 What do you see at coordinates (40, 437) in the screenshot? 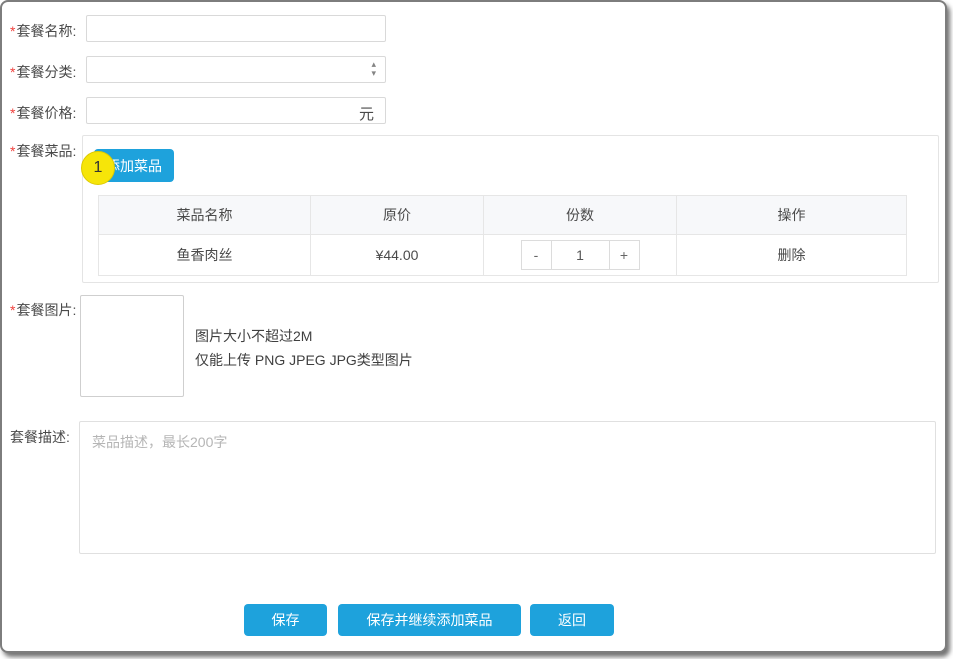
I see `field-label-description: 套餐描述:` at bounding box center [40, 437].